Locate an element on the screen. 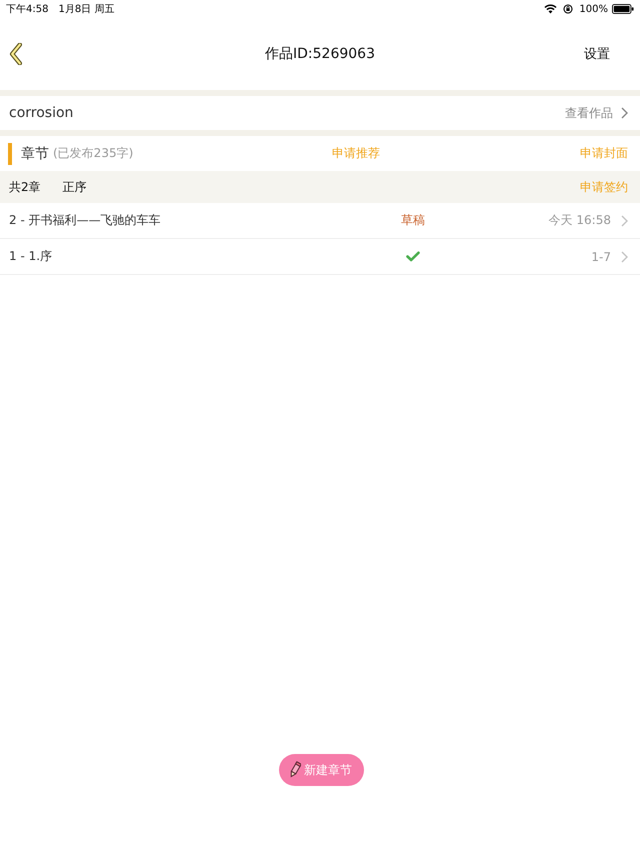 This screenshot has width=640, height=853. pencil-icon is located at coordinates (295, 770).